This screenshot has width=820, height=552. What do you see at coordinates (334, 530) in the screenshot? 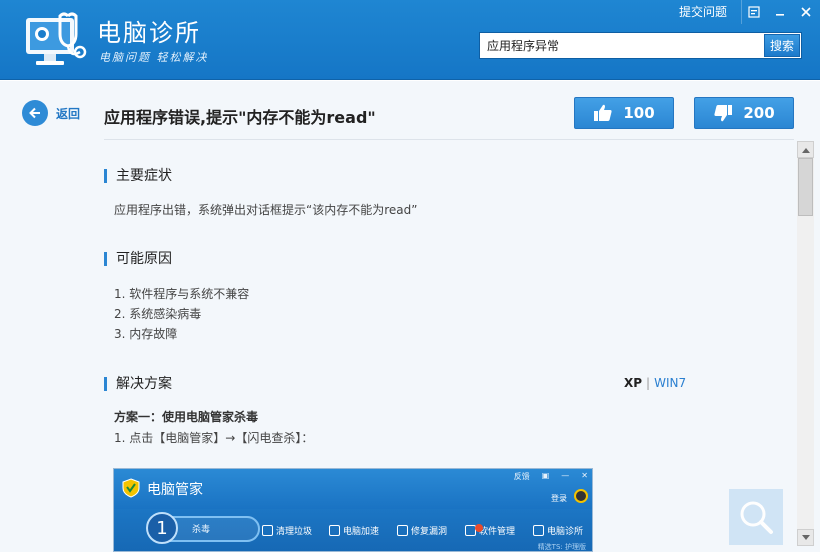
I see `rocket-icon` at bounding box center [334, 530].